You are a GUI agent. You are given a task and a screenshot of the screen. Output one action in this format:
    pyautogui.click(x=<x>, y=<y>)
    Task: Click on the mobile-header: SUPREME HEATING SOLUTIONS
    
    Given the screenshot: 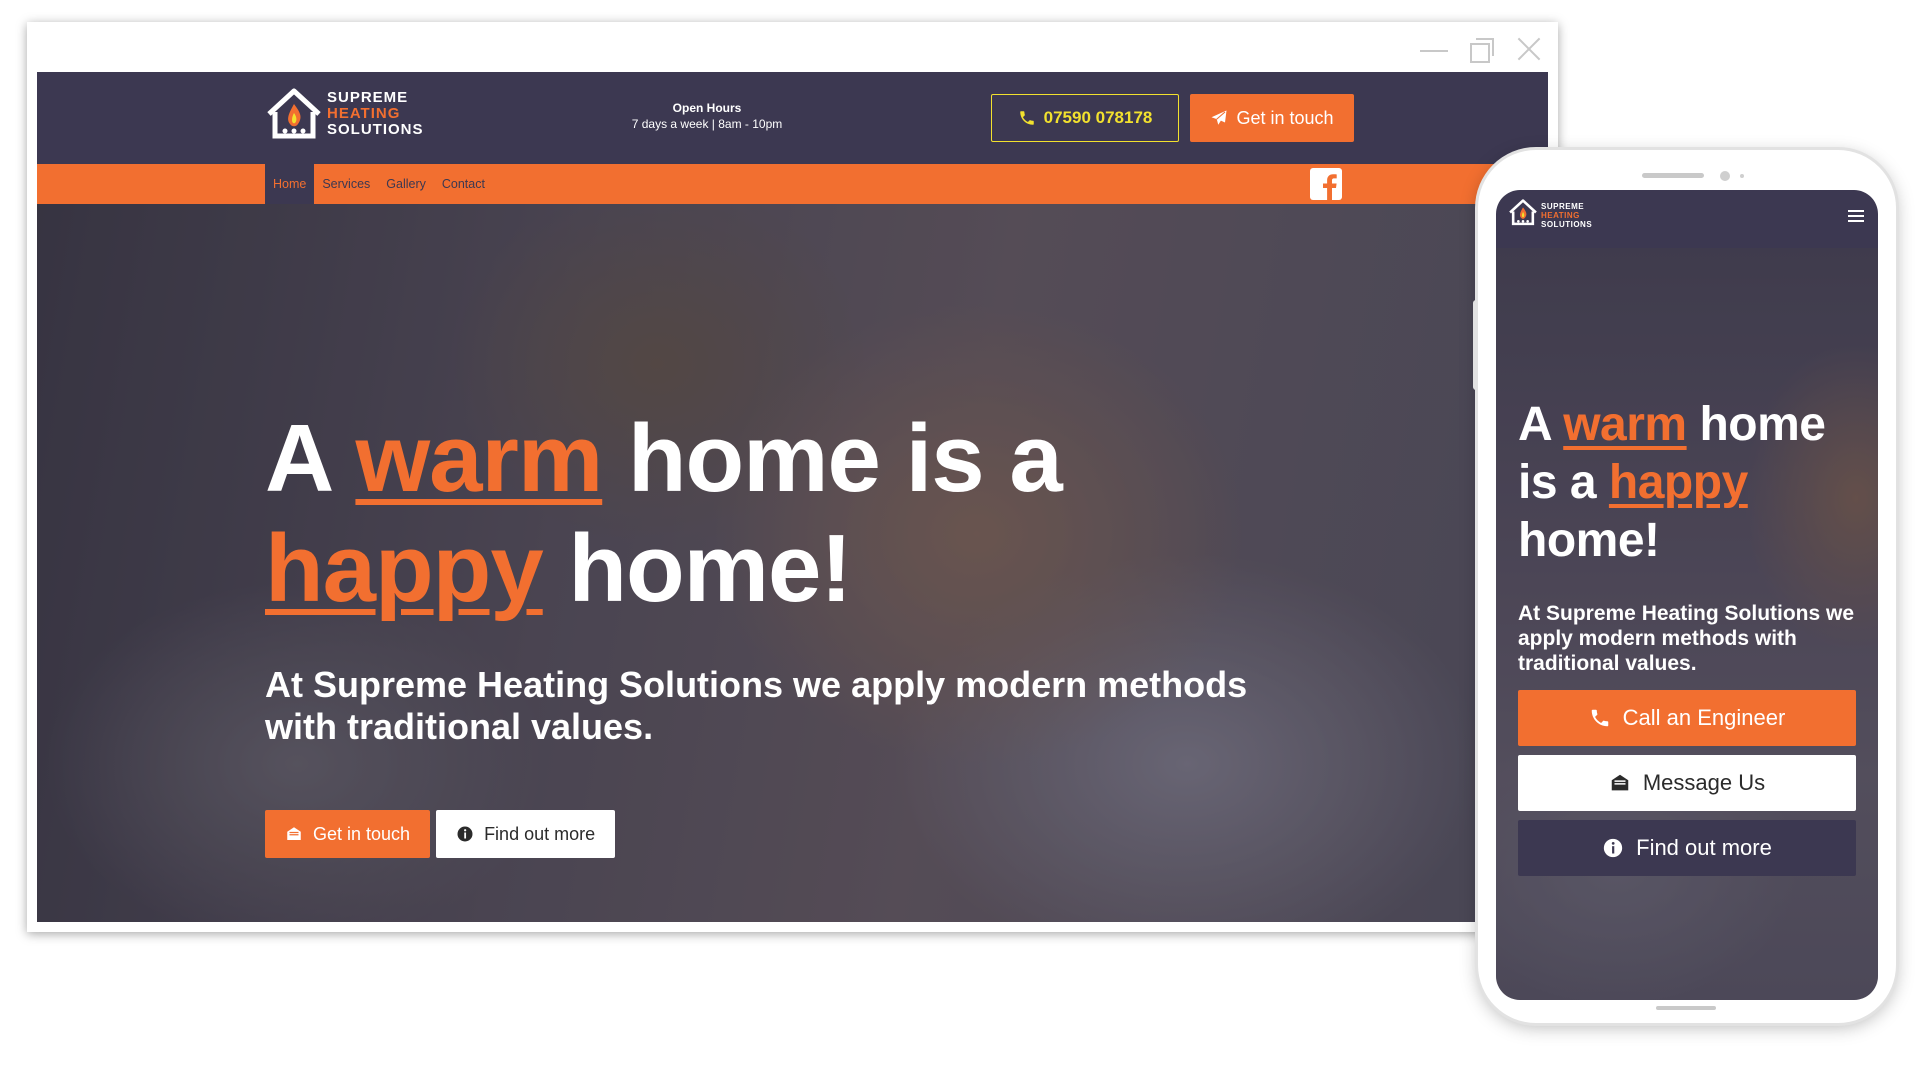 What is the action you would take?
    pyautogui.click(x=1687, y=219)
    